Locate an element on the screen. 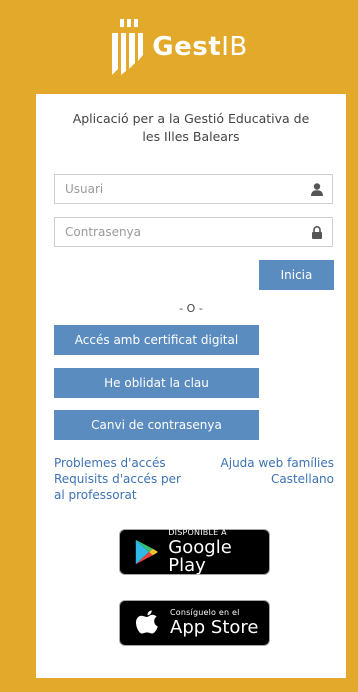  password-input is located at coordinates (180, 232).